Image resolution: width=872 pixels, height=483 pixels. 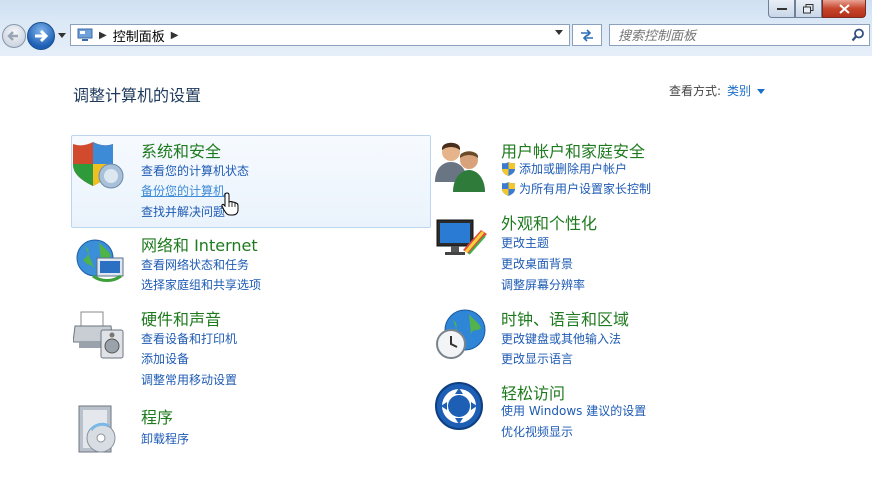 What do you see at coordinates (461, 237) in the screenshot?
I see `appearance-icon` at bounding box center [461, 237].